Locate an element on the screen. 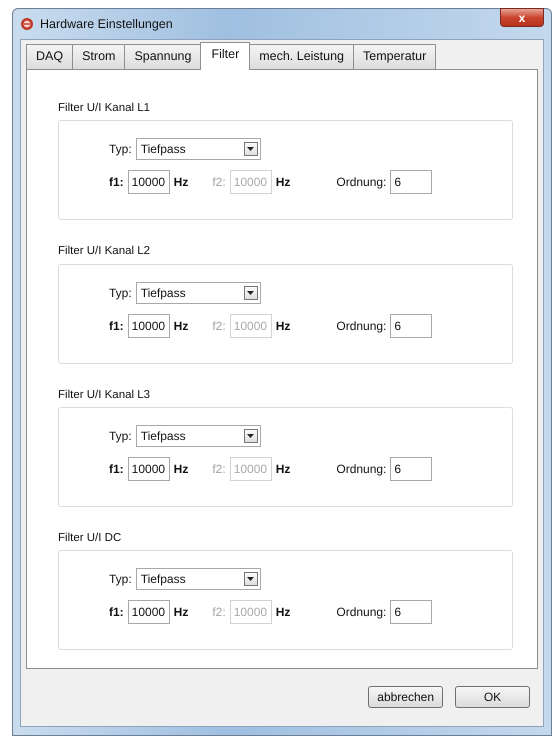 Image resolution: width=558 pixels, height=743 pixels. group-title: Filter U/I Kanal L1 is located at coordinates (104, 108).